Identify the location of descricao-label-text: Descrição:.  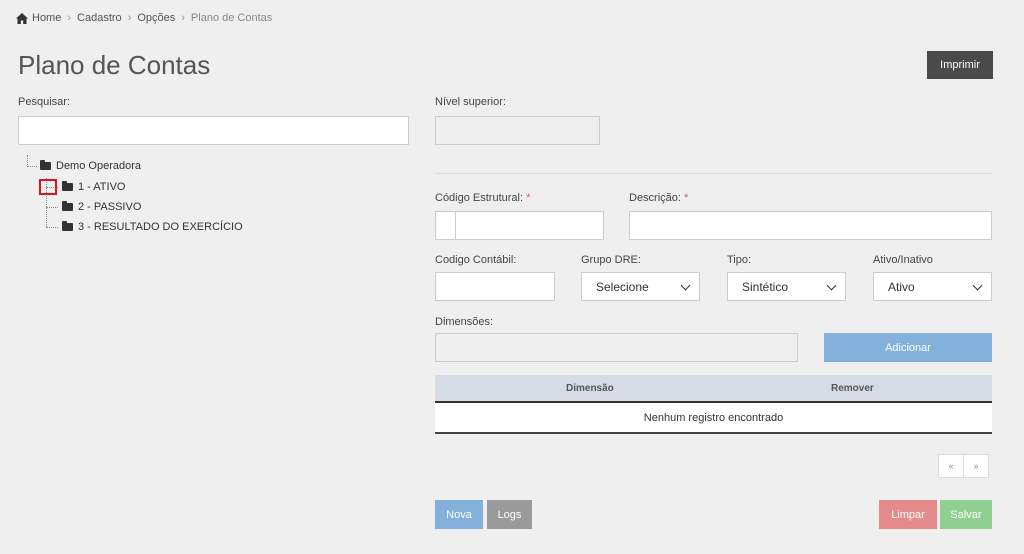
(655, 198).